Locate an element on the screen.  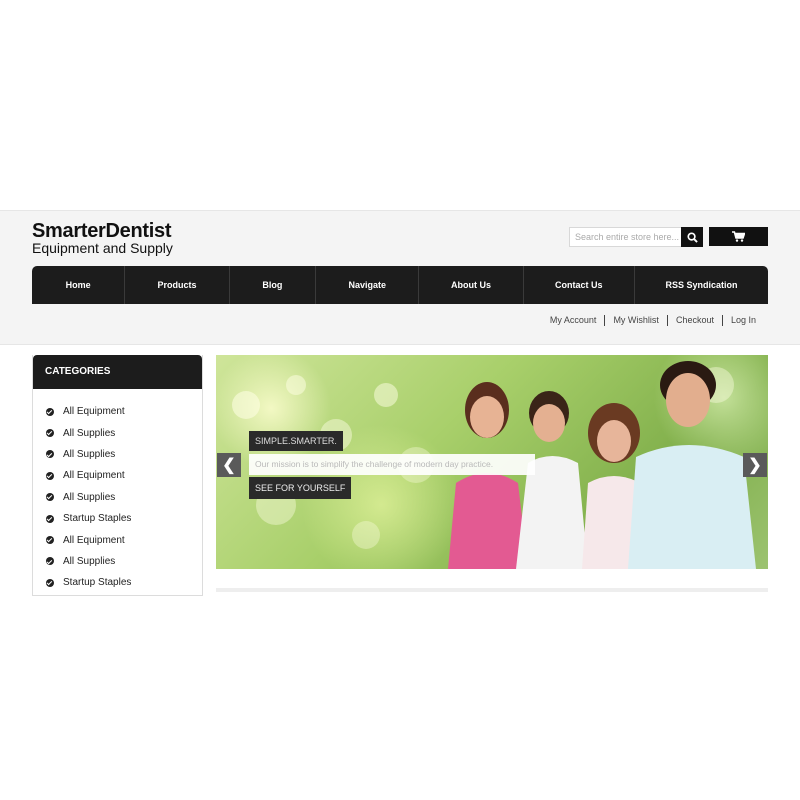
slider-prev-button: ❮ is located at coordinates (229, 465).